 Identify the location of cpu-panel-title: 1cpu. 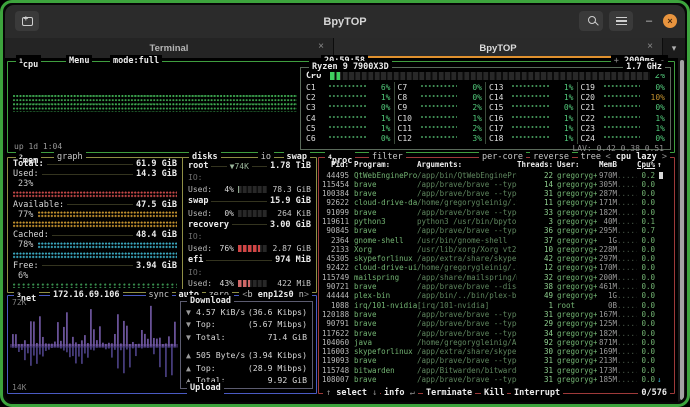
(29, 63).